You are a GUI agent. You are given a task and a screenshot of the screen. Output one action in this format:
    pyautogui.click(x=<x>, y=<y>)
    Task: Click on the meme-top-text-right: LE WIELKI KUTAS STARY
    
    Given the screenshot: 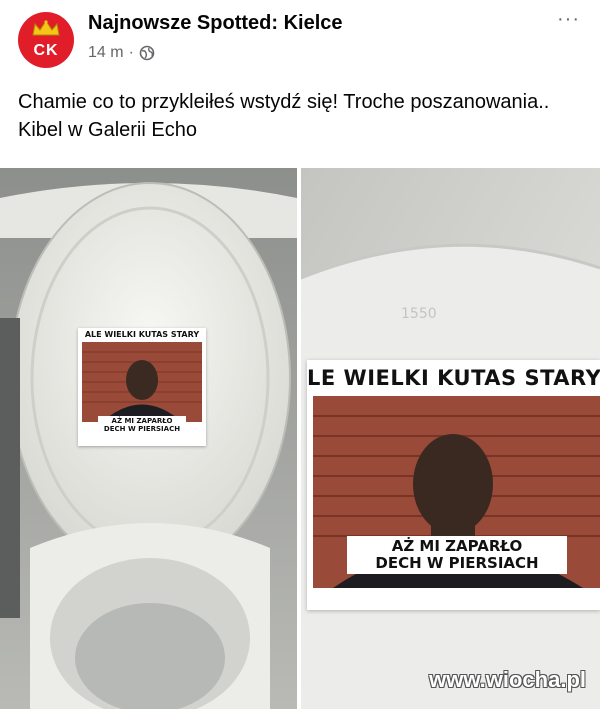 What is the action you would take?
    pyautogui.click(x=453, y=378)
    